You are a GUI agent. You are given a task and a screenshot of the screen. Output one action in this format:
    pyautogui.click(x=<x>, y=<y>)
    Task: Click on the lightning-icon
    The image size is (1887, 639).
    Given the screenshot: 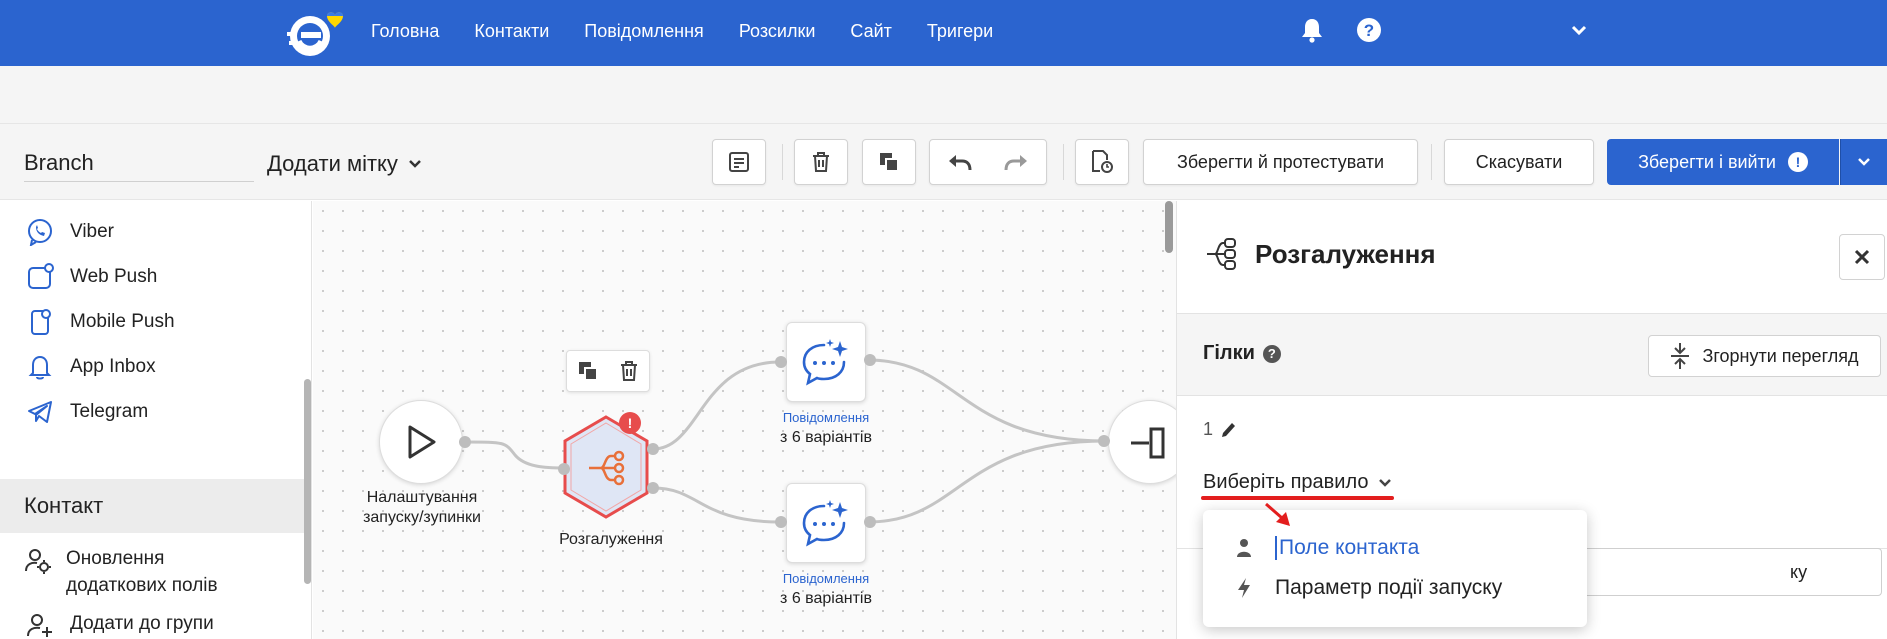 What is the action you would take?
    pyautogui.click(x=1244, y=588)
    